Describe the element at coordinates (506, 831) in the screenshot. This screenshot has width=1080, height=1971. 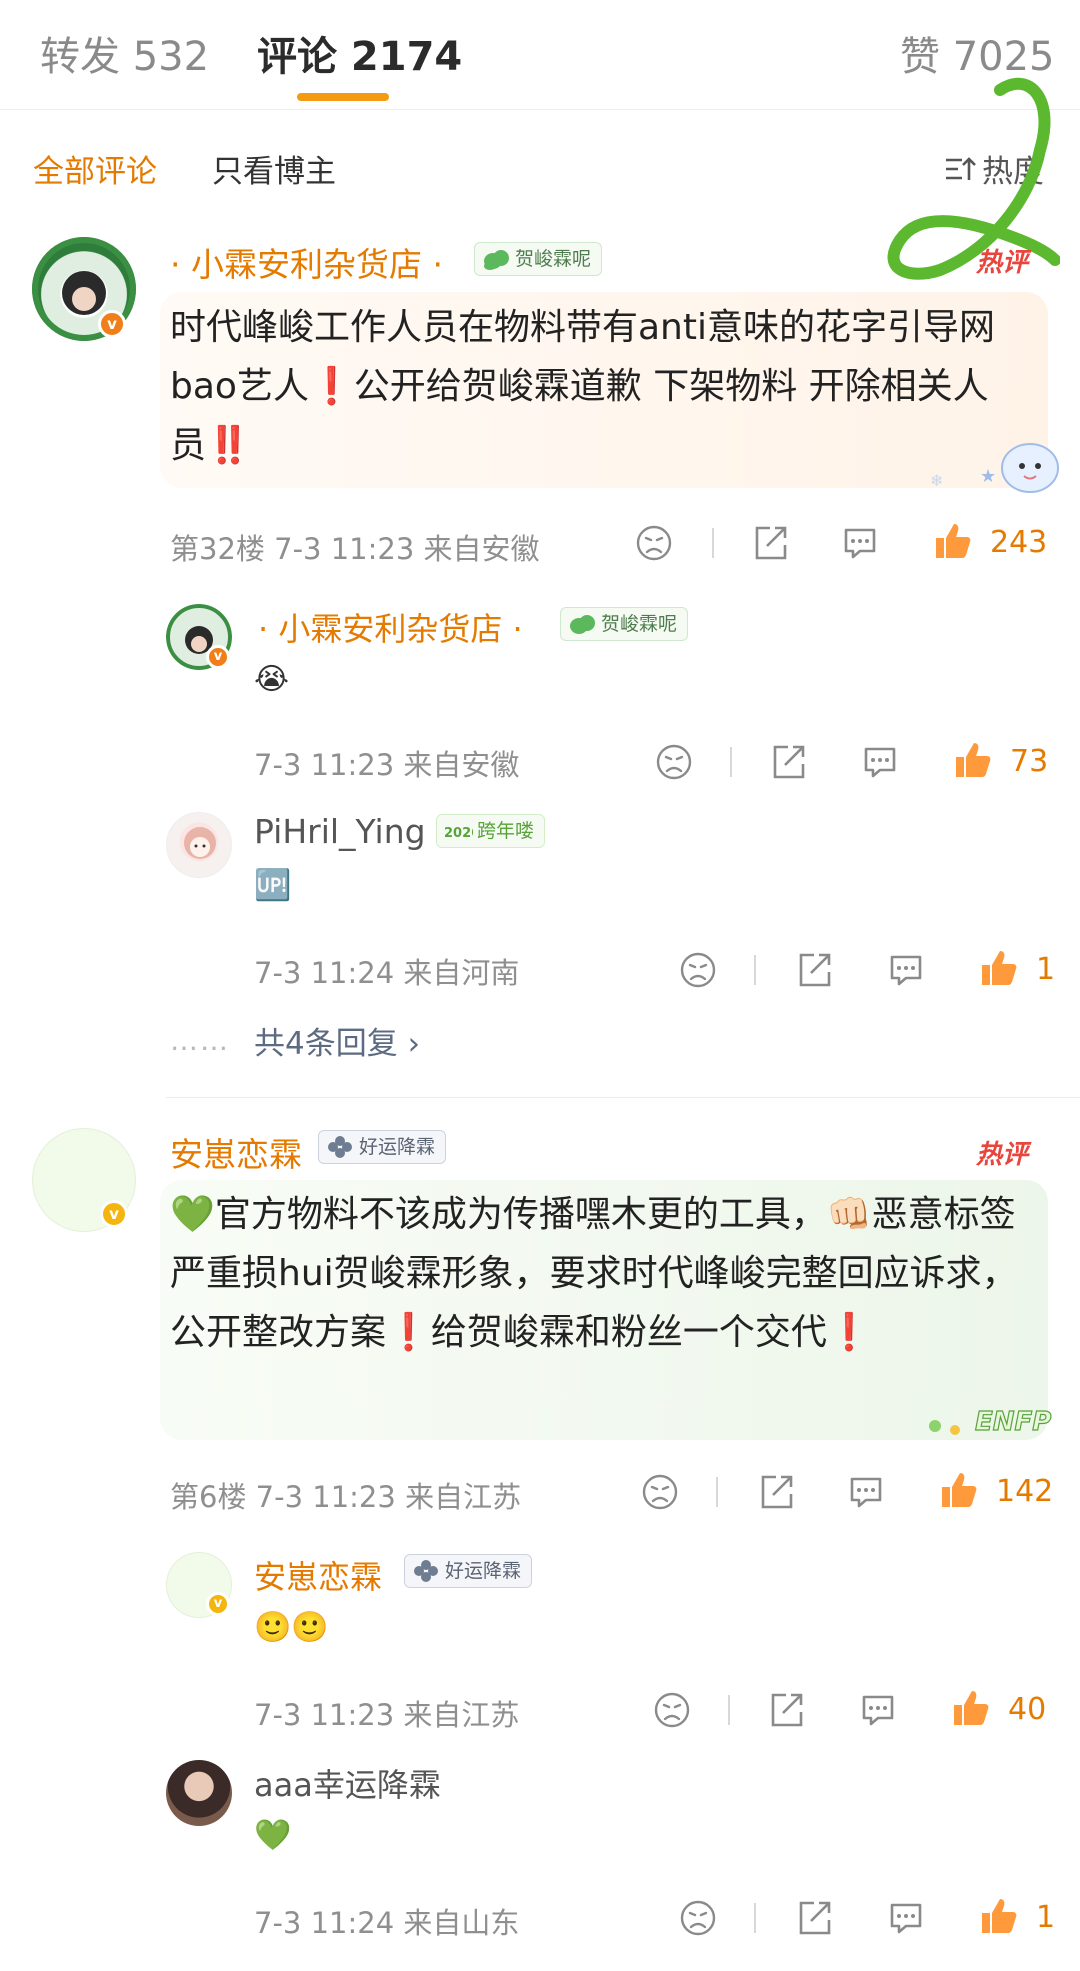
I see `fan-badge-label: 跨年喽` at that location.